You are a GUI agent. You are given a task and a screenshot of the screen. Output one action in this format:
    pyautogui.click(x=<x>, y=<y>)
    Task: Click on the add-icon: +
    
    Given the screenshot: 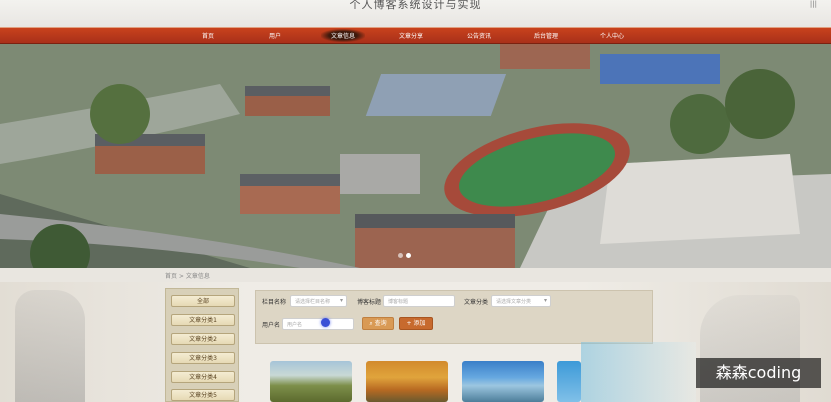 What is the action you would take?
    pyautogui.click(x=409, y=323)
    